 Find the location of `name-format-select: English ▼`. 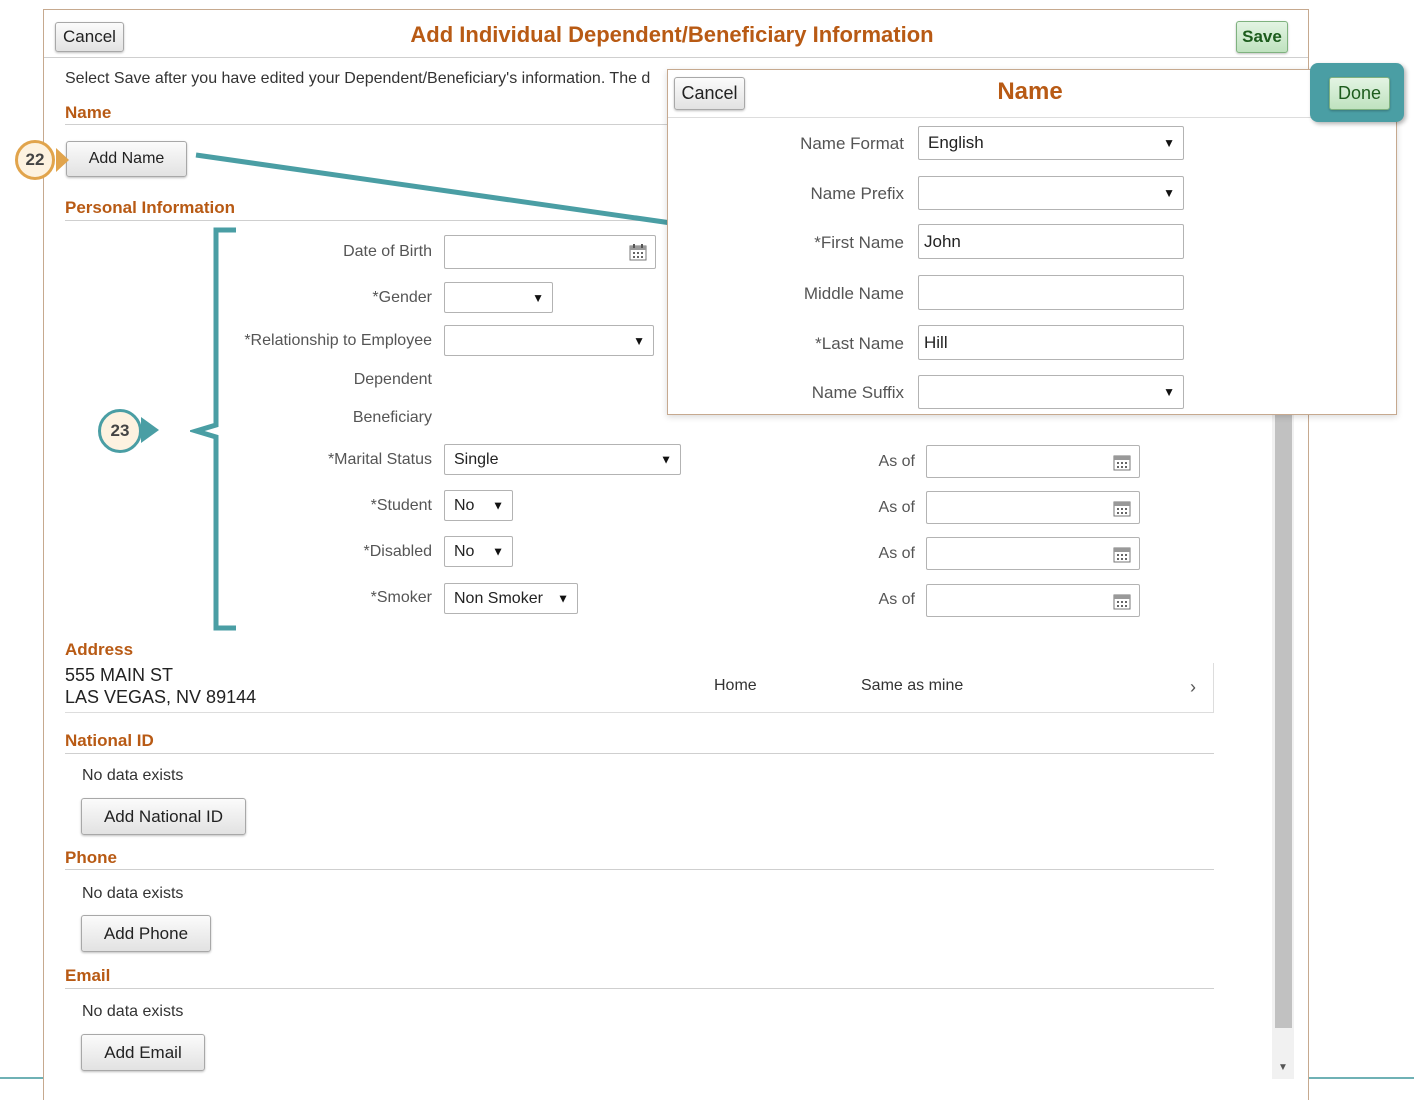

name-format-select: English ▼ is located at coordinates (1051, 143).